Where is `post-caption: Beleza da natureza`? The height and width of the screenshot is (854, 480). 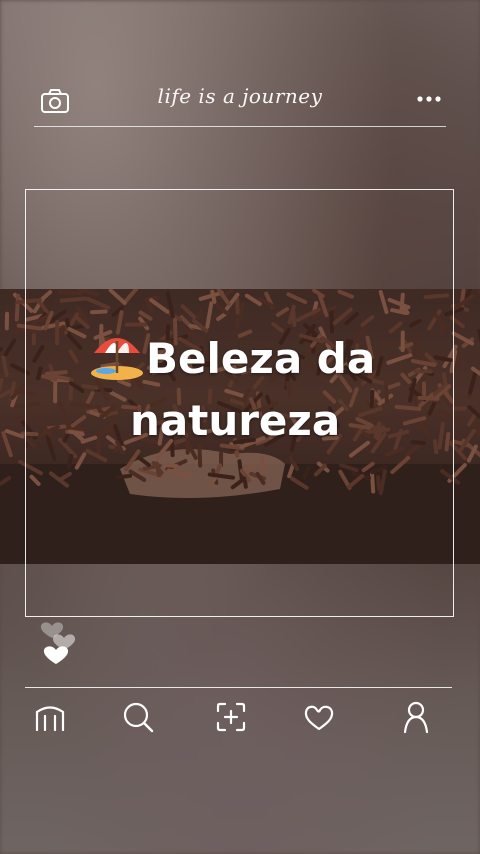 post-caption: Beleza da natureza is located at coordinates (268, 390).